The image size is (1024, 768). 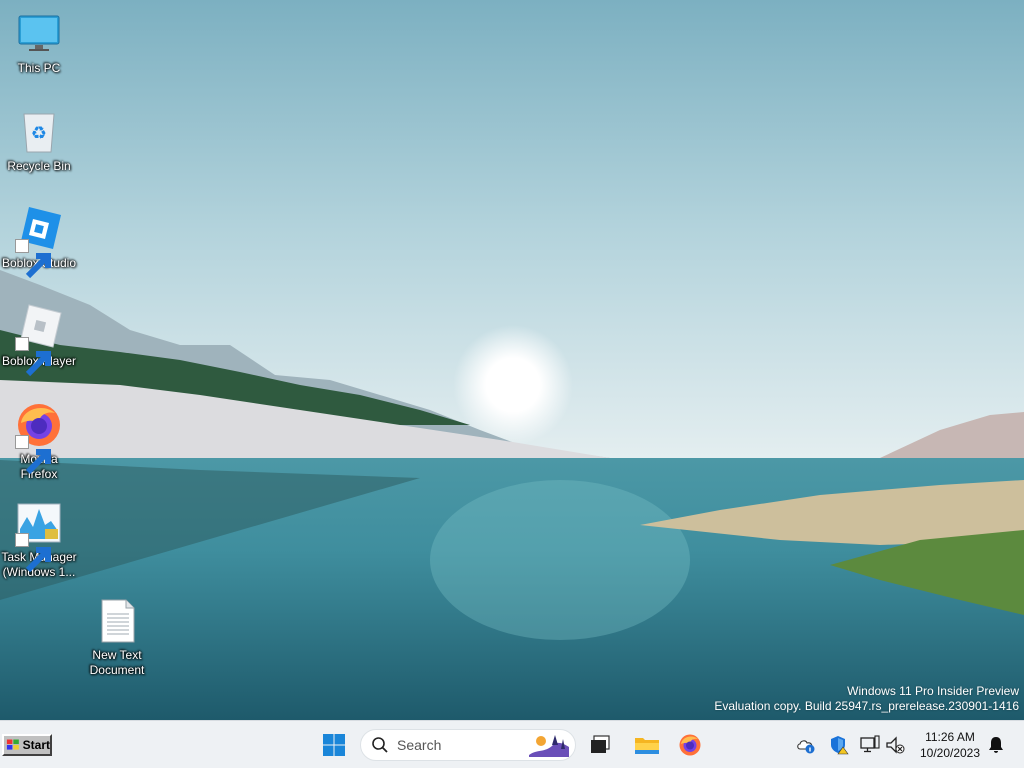 I want to click on task-view-icon, so click(x=600, y=744).